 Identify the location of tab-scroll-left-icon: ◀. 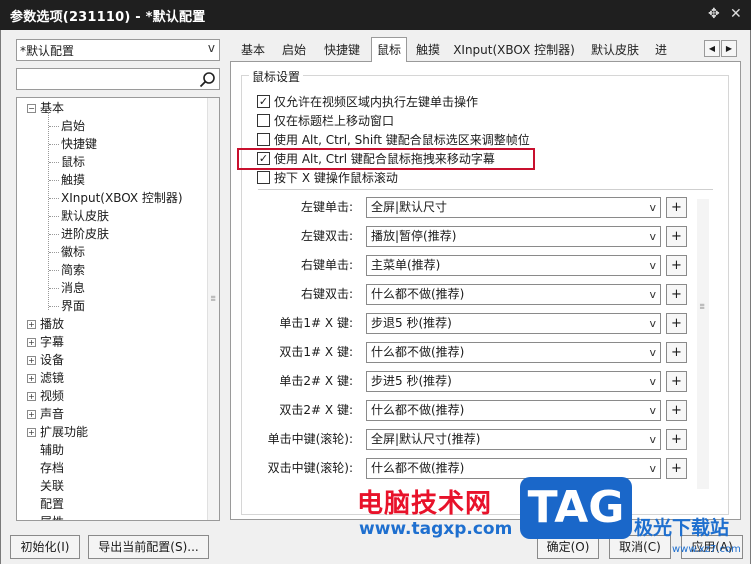
(712, 48).